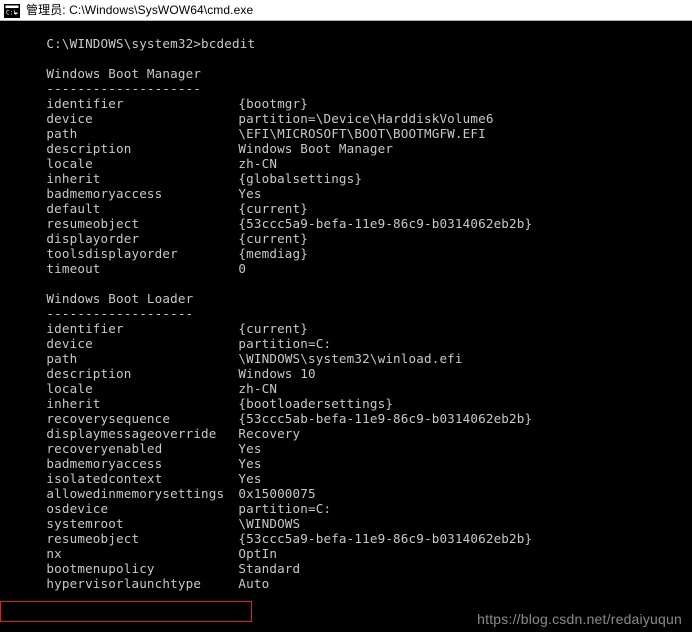 This screenshot has height=632, width=692. I want to click on row-label: hypervisorlaunchtype, so click(124, 583).